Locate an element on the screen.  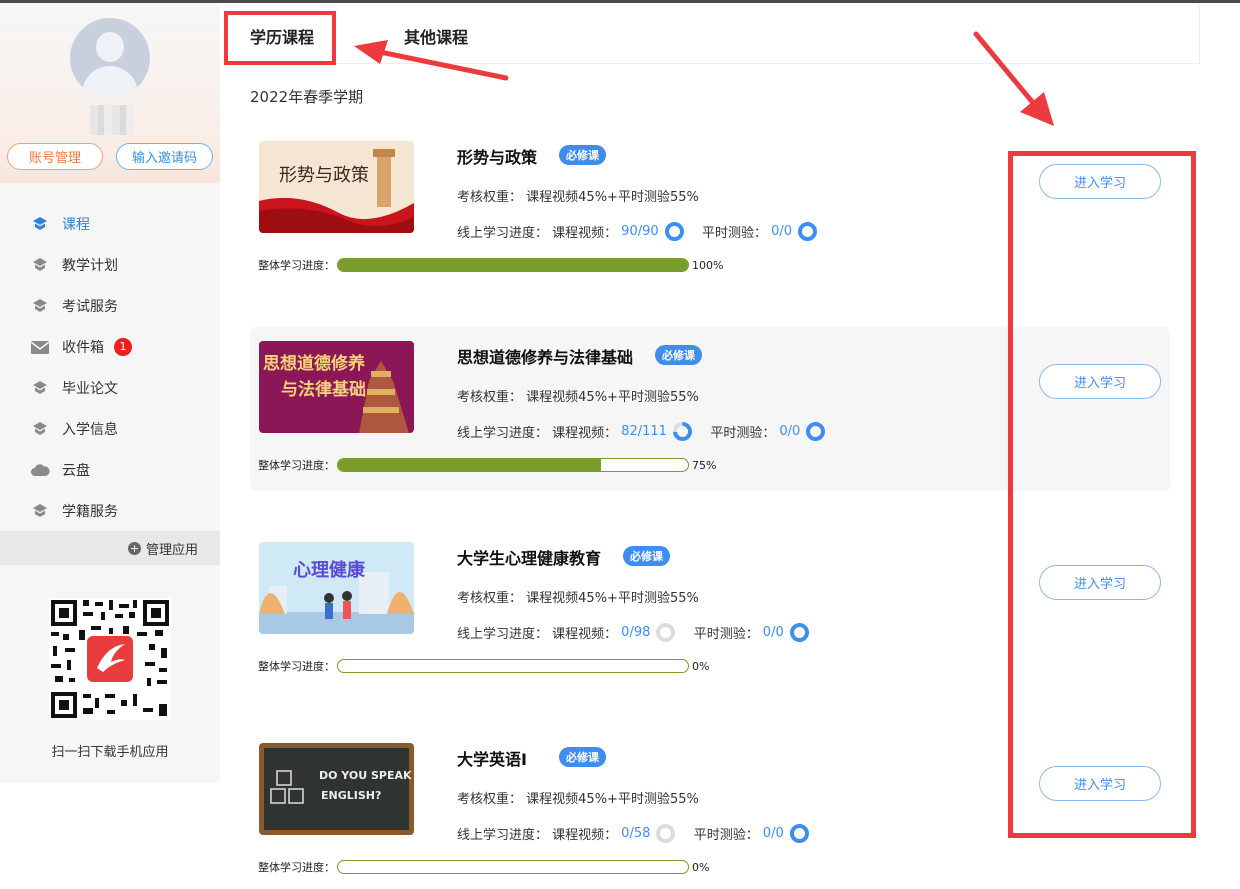
online-progress: 线上学习进度： 课程视频： 0/98 平时测验： 0/0 is located at coordinates (636, 632).